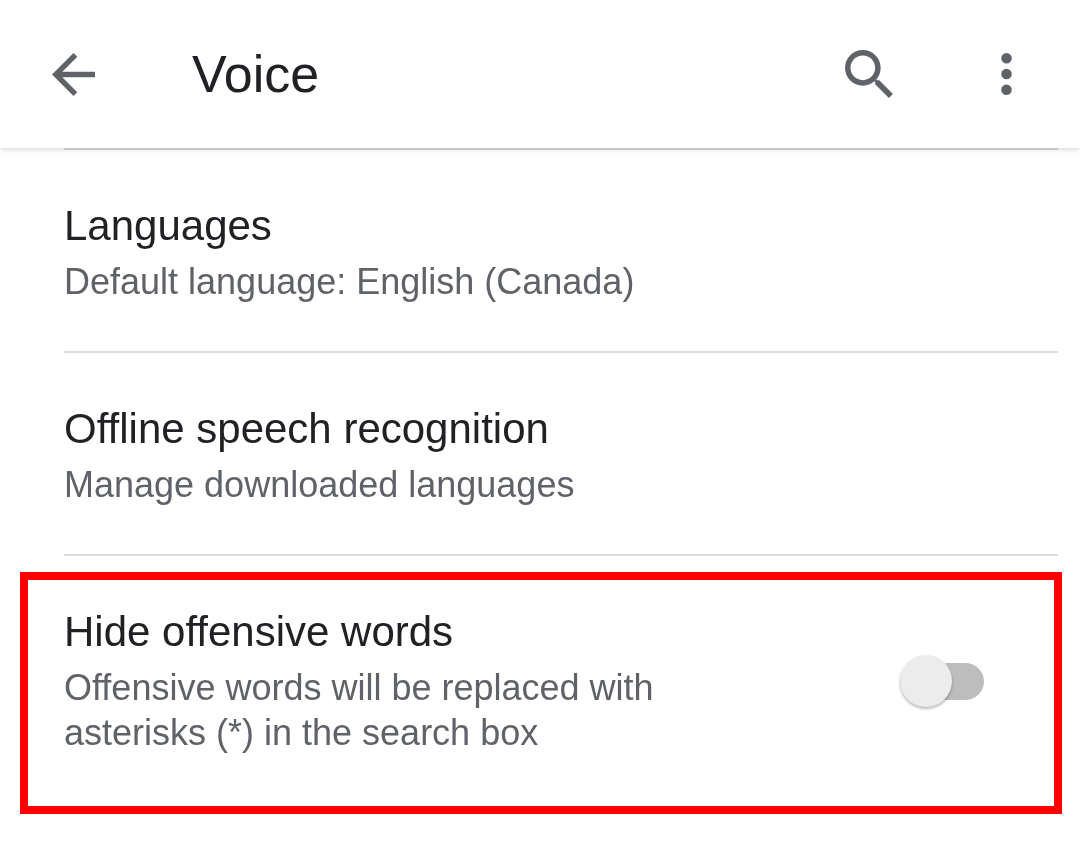 The width and height of the screenshot is (1080, 865). I want to click on setting-summary: Offensive words will be replaced with asterisks (*) in the search box, so click(359, 710).